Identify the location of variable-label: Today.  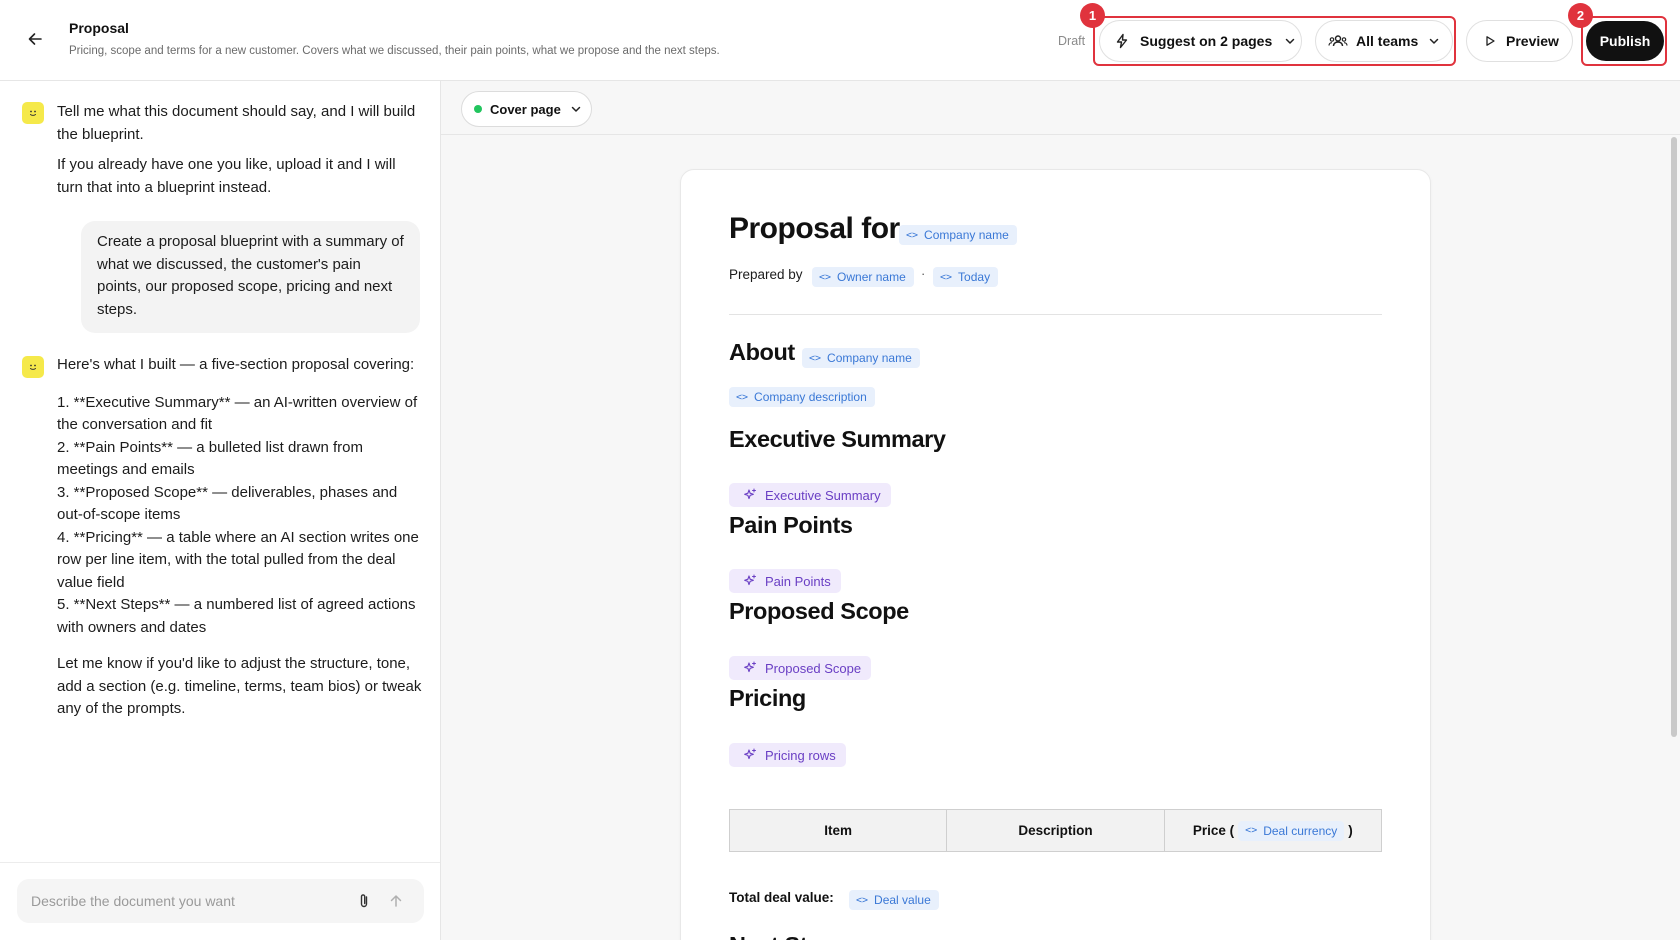
(974, 277).